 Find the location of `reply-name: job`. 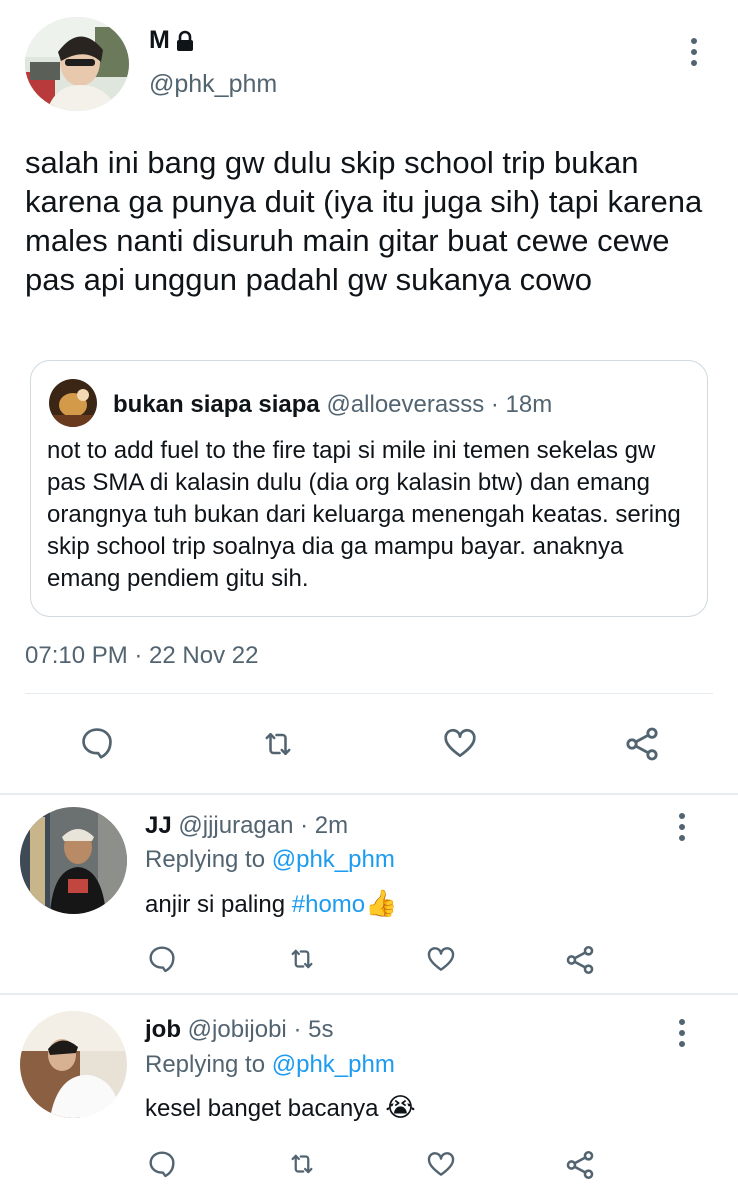

reply-name: job is located at coordinates (163, 1029).